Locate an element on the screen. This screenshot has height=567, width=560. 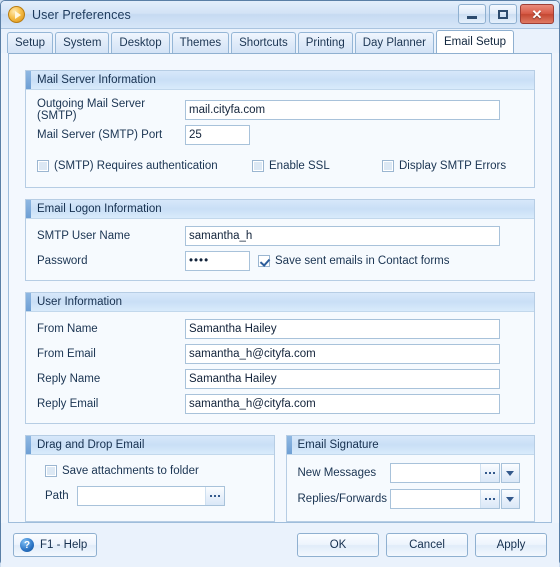
drag-drop-email-group-body: Save attachments to folder Path is located at coordinates (150, 486).